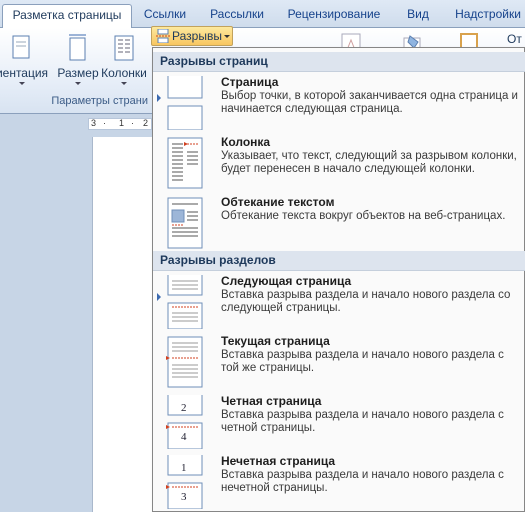  What do you see at coordinates (237, 16) in the screenshot?
I see `tab-mailings: Рассылки` at bounding box center [237, 16].